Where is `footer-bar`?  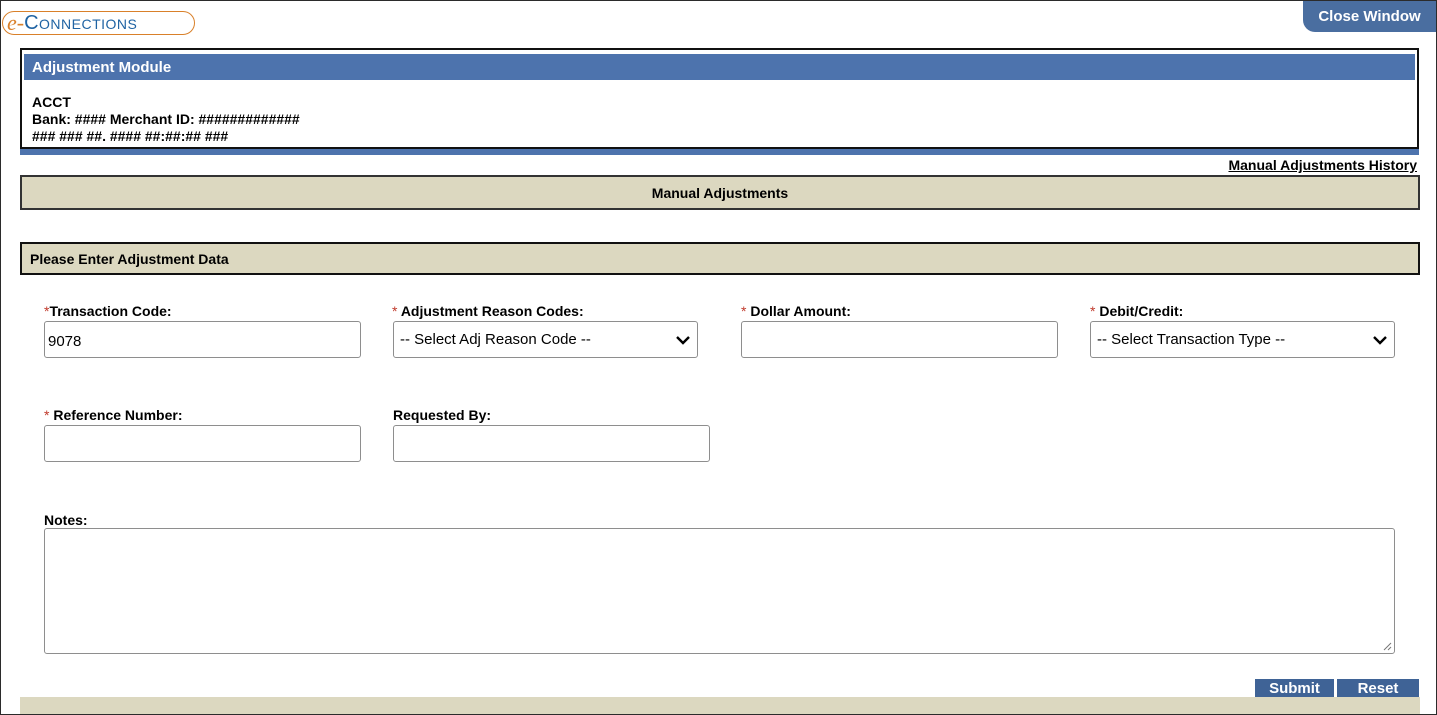 footer-bar is located at coordinates (720, 705).